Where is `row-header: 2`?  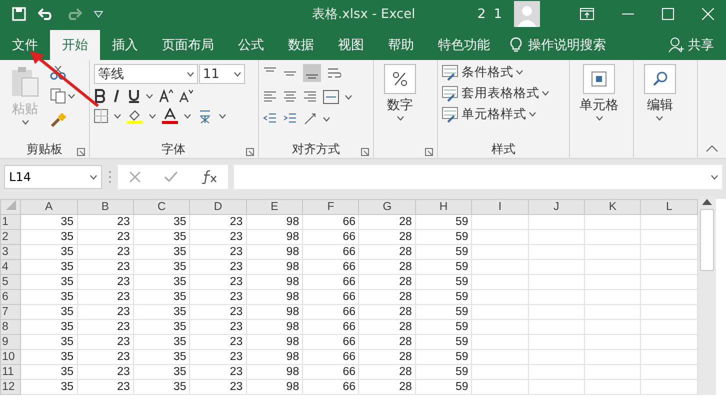 row-header: 2 is located at coordinates (10, 237).